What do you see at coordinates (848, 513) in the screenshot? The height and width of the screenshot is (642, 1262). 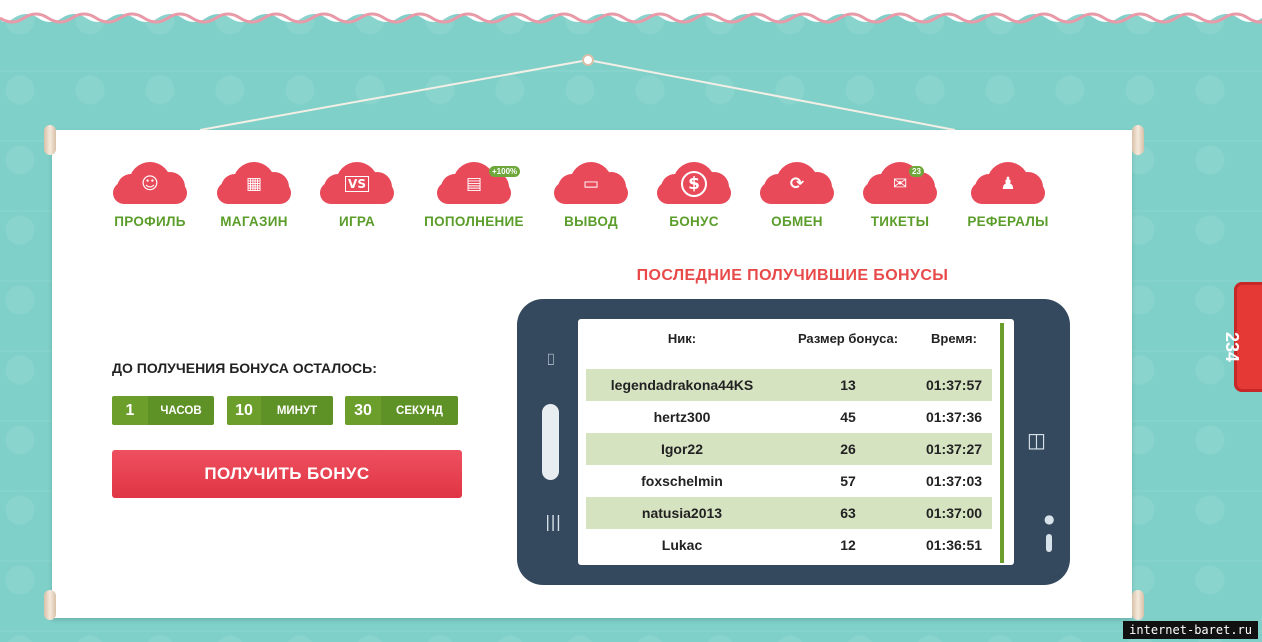 I see `row-amount: 63` at bounding box center [848, 513].